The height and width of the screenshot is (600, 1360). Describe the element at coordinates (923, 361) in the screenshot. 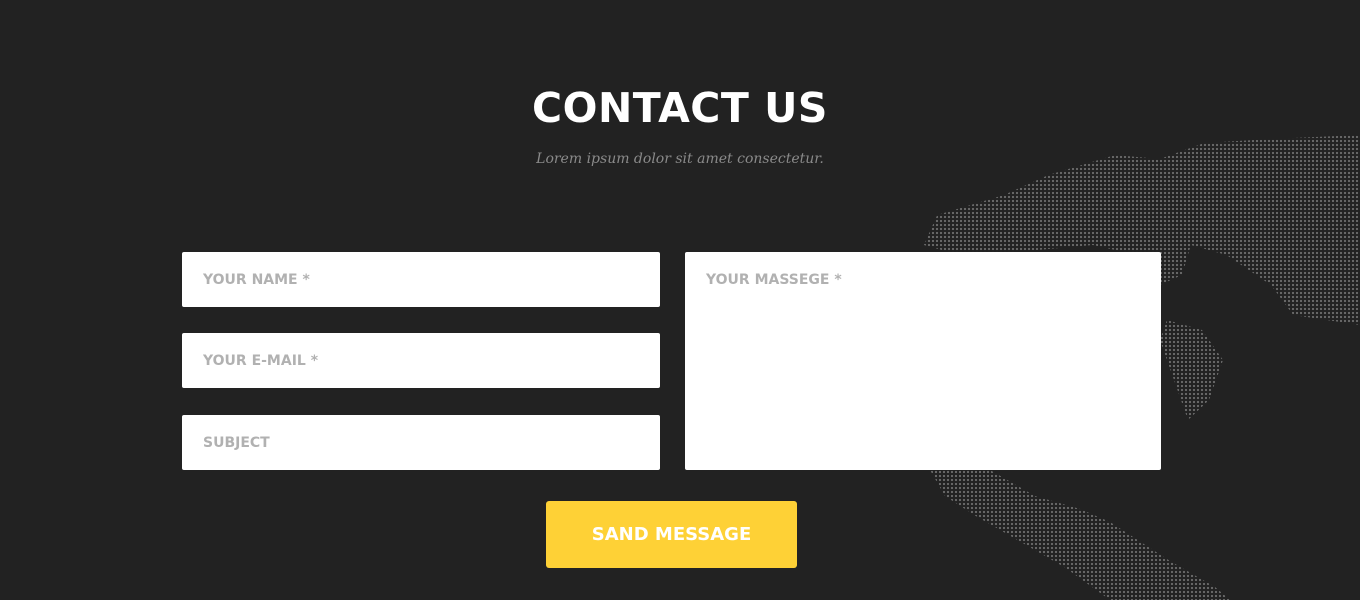

I see `message-textarea` at that location.